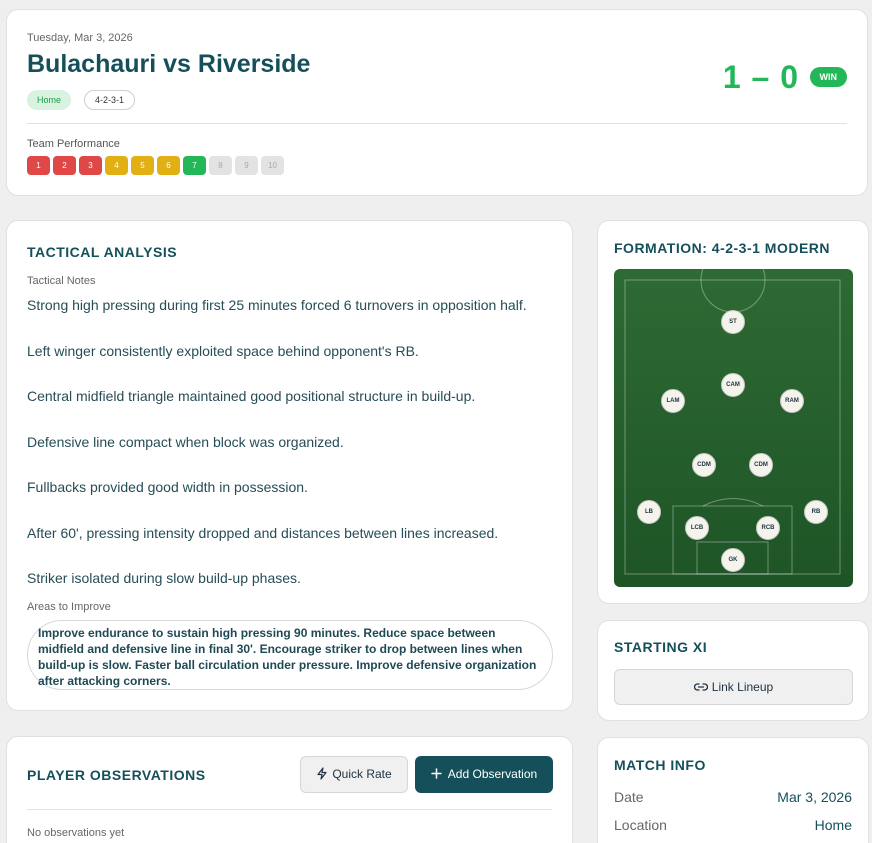 The height and width of the screenshot is (843, 872). Describe the element at coordinates (155, 165) in the screenshot. I see `performance-rating-row: 1 2 3 4 5 6 7 8 9 10` at that location.